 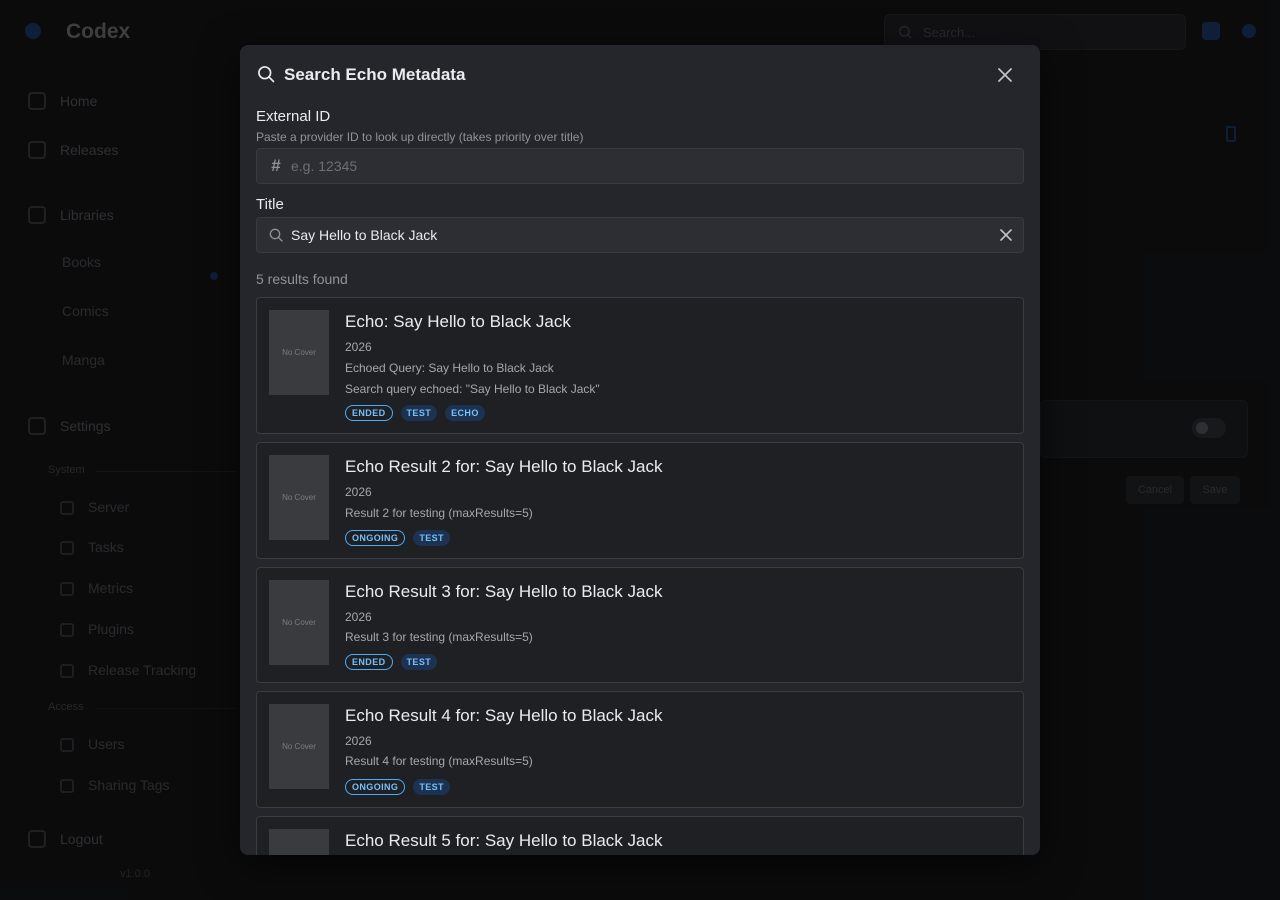 What do you see at coordinates (375, 74) in the screenshot?
I see `modal-title: Search Echo Metadata` at bounding box center [375, 74].